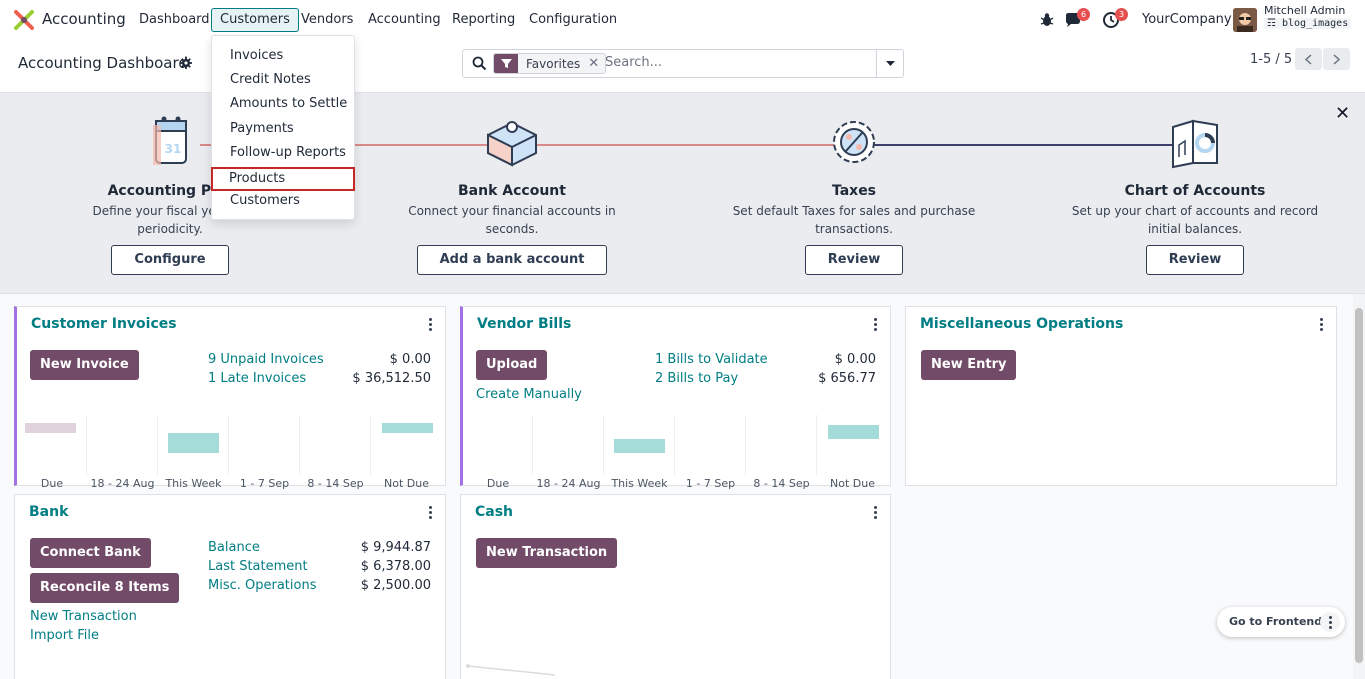 The image size is (1365, 679). Describe the element at coordinates (258, 566) in the screenshot. I see `last-statement-link: Last Statement` at that location.